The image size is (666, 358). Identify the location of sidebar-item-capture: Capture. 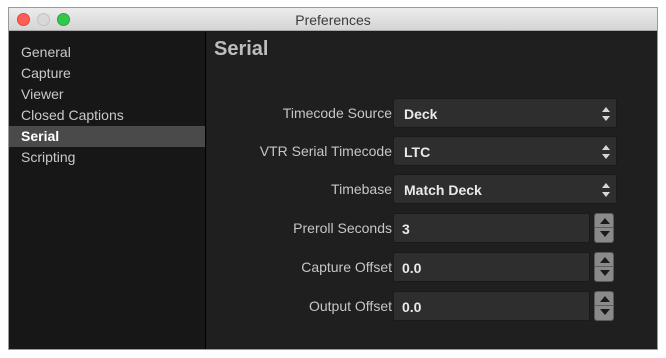
(107, 73).